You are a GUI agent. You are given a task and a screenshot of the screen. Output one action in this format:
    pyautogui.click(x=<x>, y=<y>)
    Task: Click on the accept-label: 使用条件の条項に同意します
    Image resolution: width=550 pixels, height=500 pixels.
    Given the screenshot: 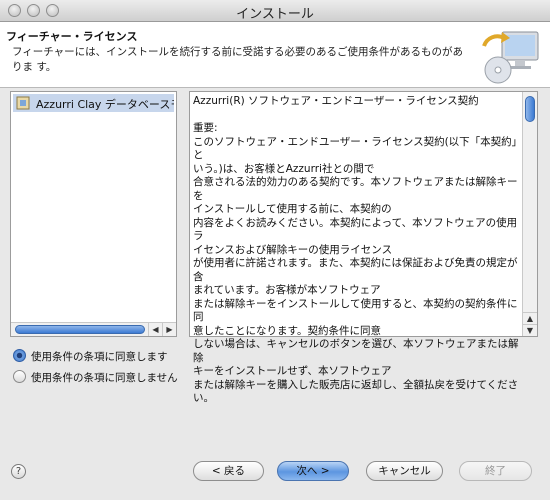 What is the action you would take?
    pyautogui.click(x=99, y=356)
    